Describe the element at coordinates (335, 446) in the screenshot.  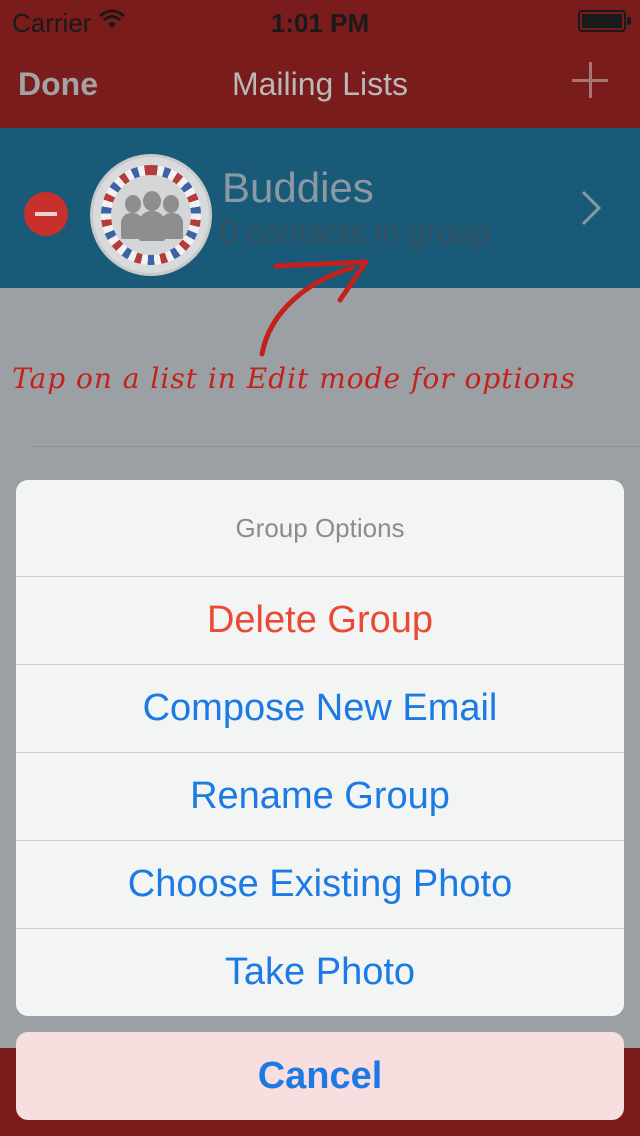
I see `list-divider` at that location.